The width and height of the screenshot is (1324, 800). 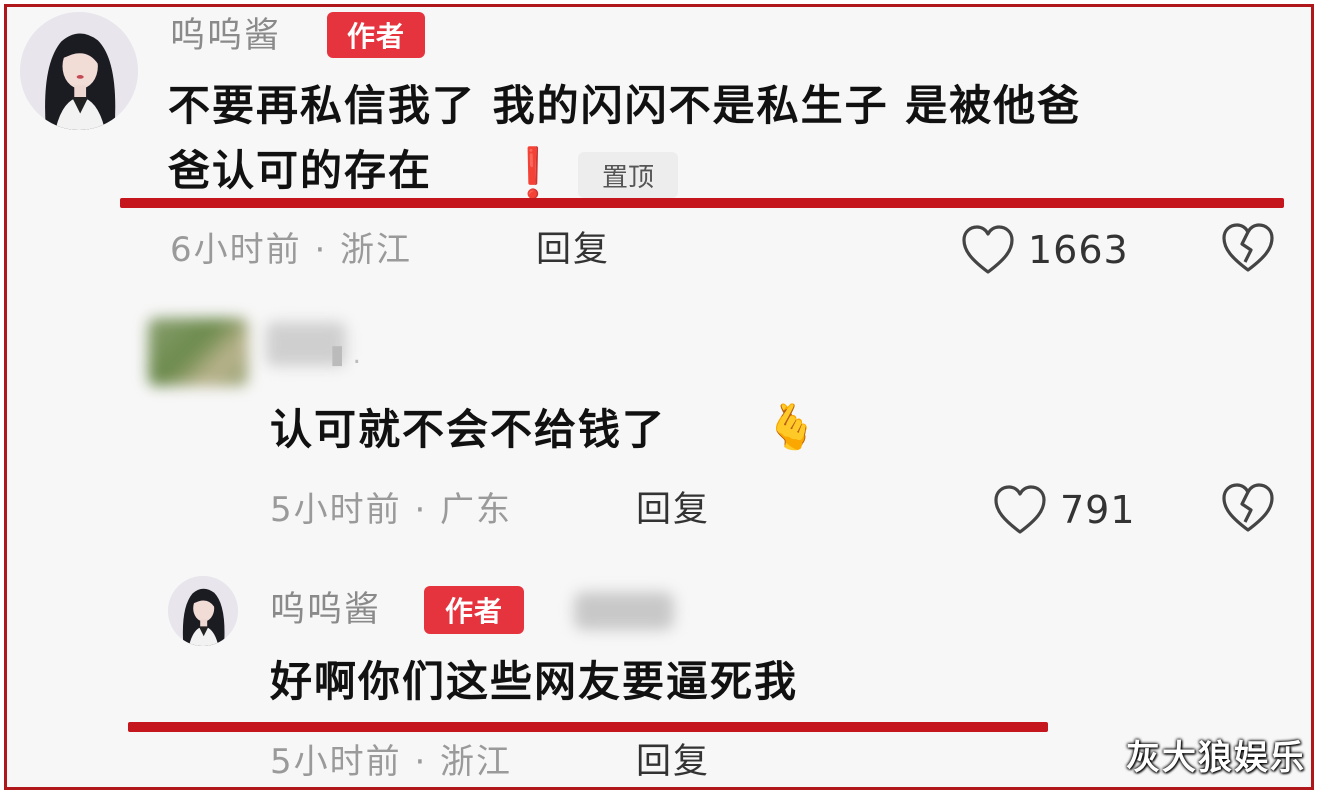 I want to click on like-count: 791, so click(x=1098, y=510).